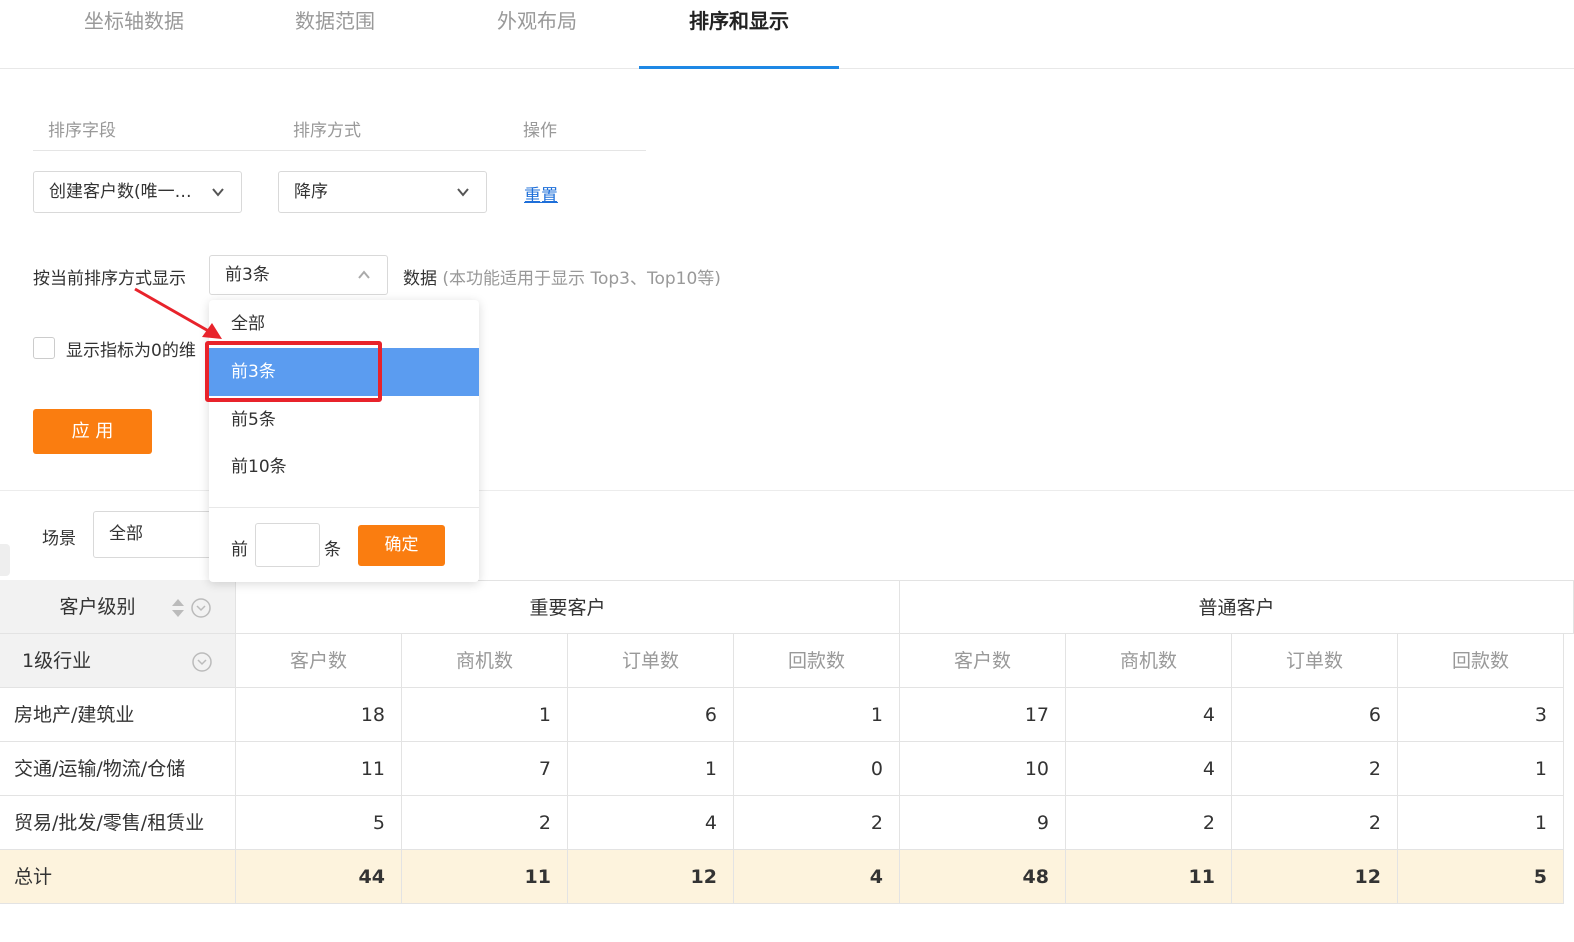 The height and width of the screenshot is (942, 1574). Describe the element at coordinates (319, 769) in the screenshot. I see `table-cell: 11` at that location.